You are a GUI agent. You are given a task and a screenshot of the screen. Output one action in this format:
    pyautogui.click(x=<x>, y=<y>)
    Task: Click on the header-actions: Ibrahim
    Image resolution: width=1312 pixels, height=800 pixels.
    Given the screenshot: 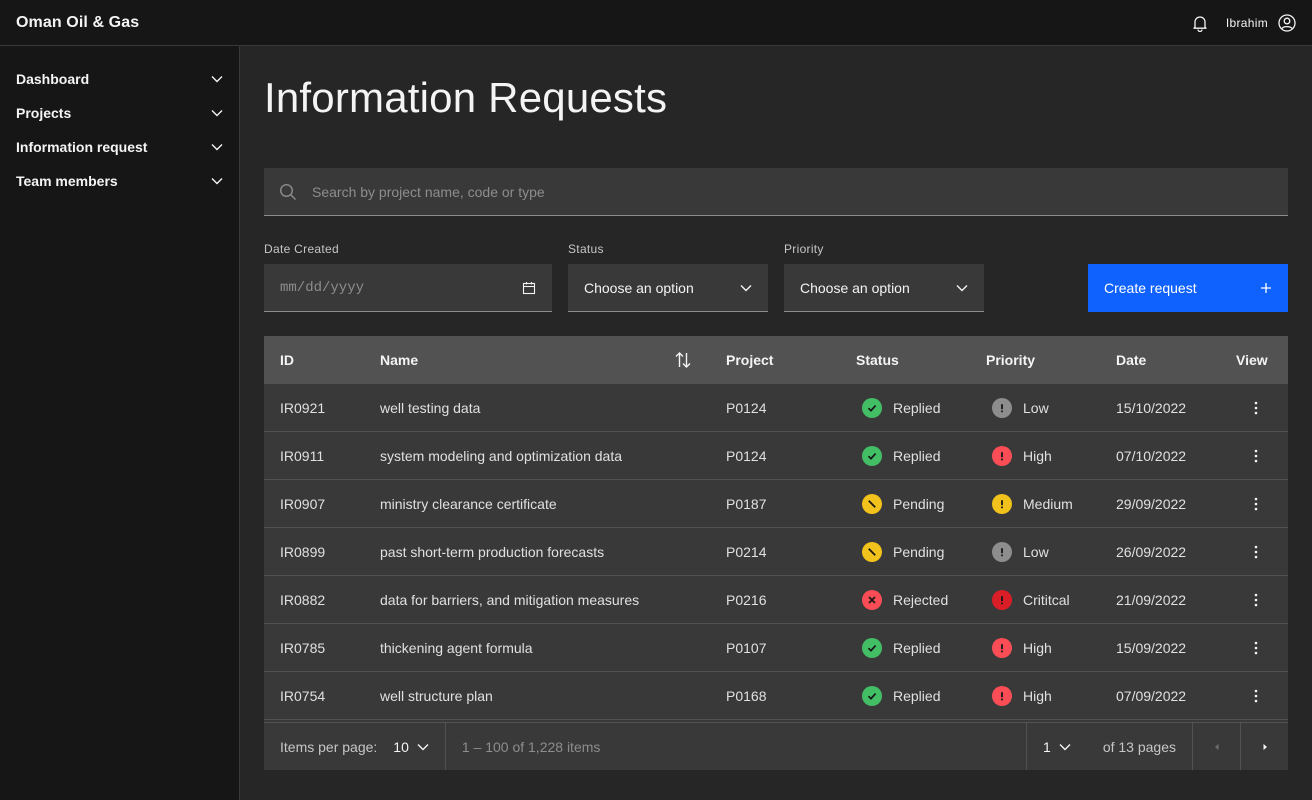 What is the action you would take?
    pyautogui.click(x=1244, y=23)
    